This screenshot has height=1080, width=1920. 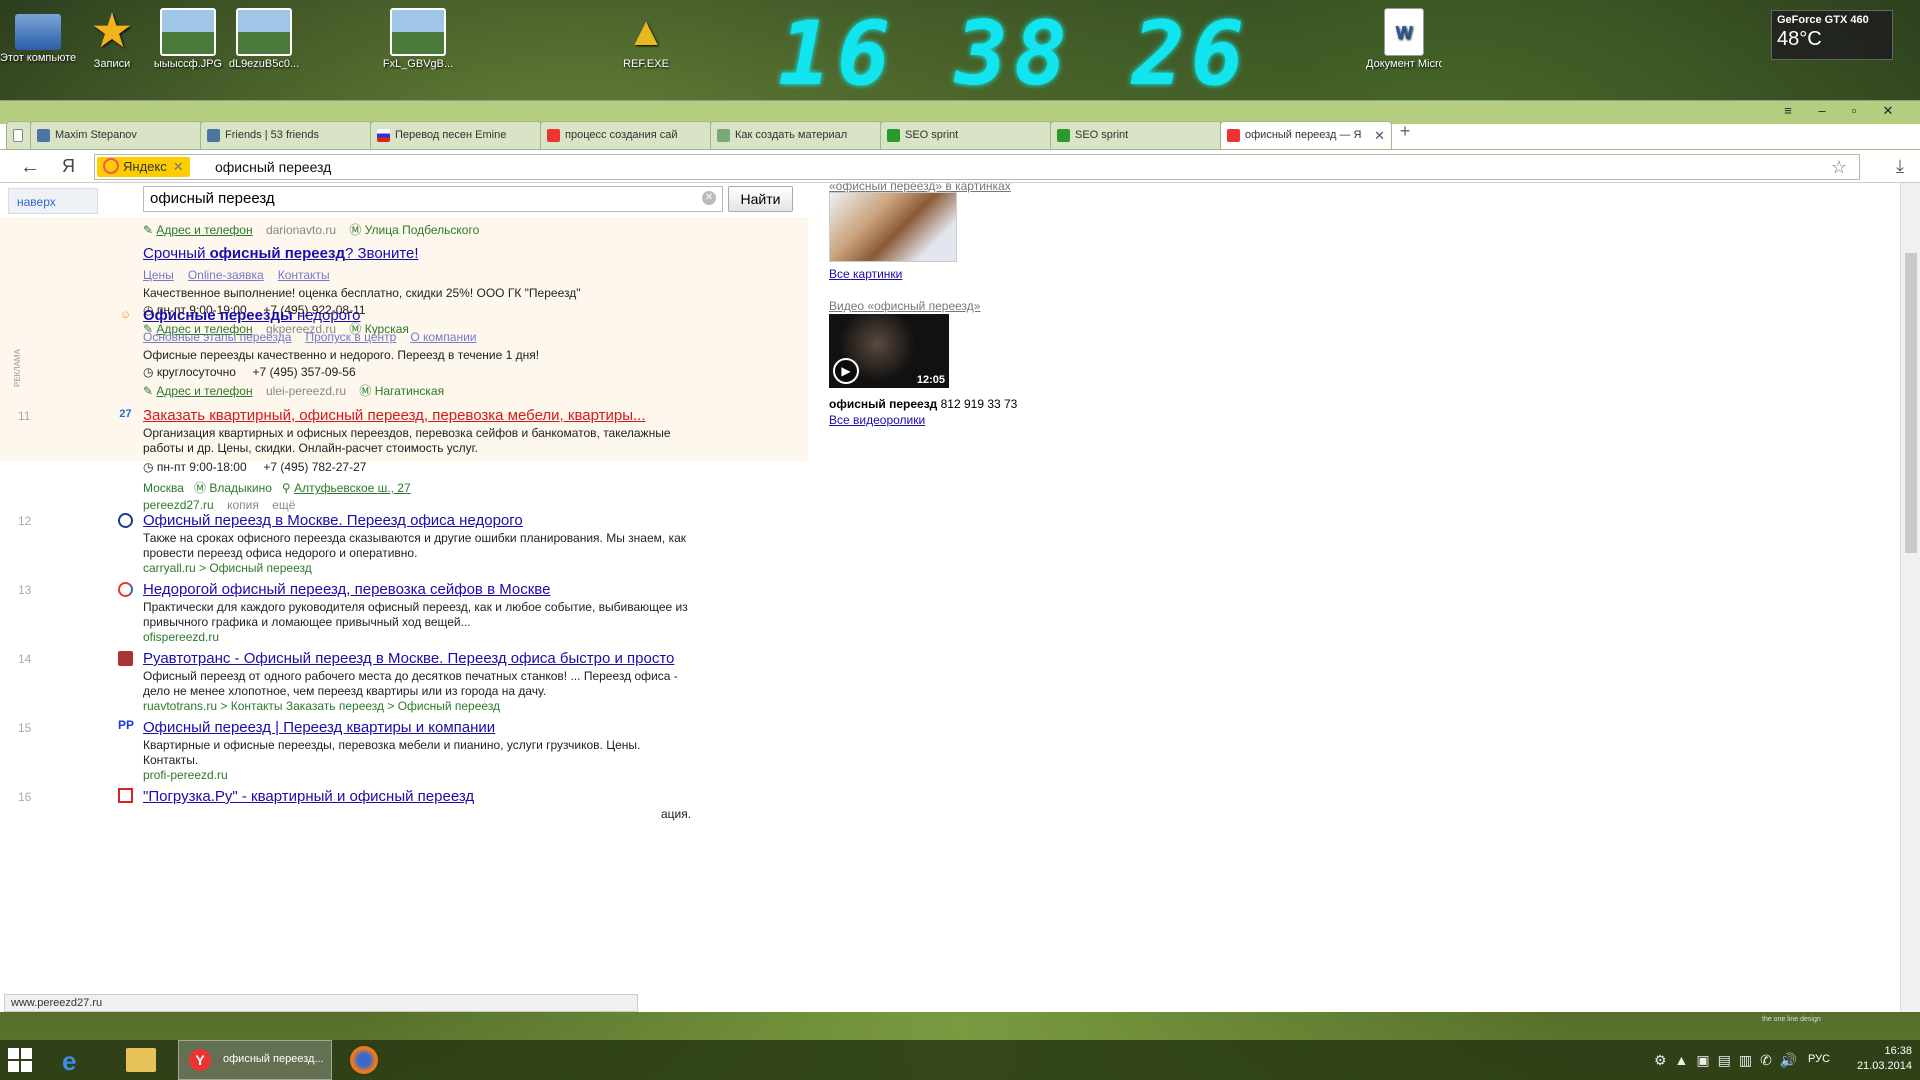 I want to click on url-text: офисный переезд, so click(x=273, y=167).